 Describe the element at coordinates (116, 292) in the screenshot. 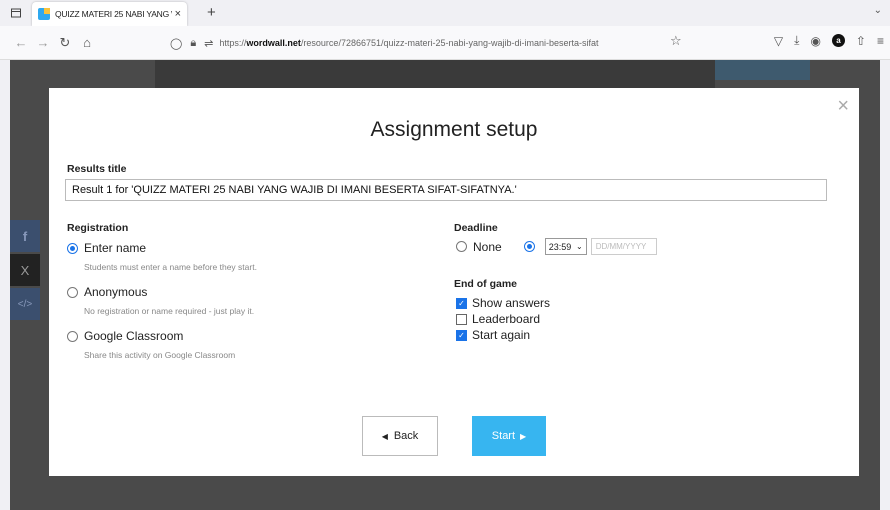

I see `radio-label: Anonymous` at that location.